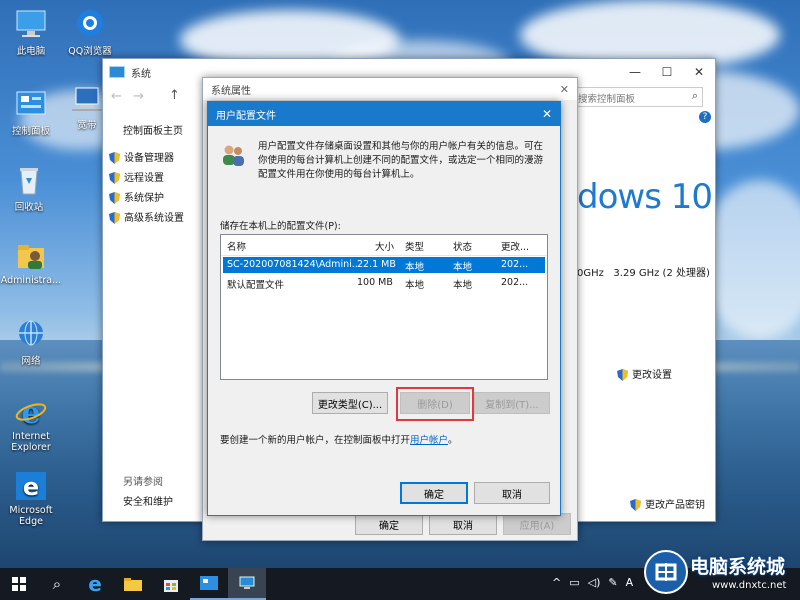  What do you see at coordinates (136, 196) in the screenshot?
I see `sidebar-item-system-protection: 系统保护` at bounding box center [136, 196].